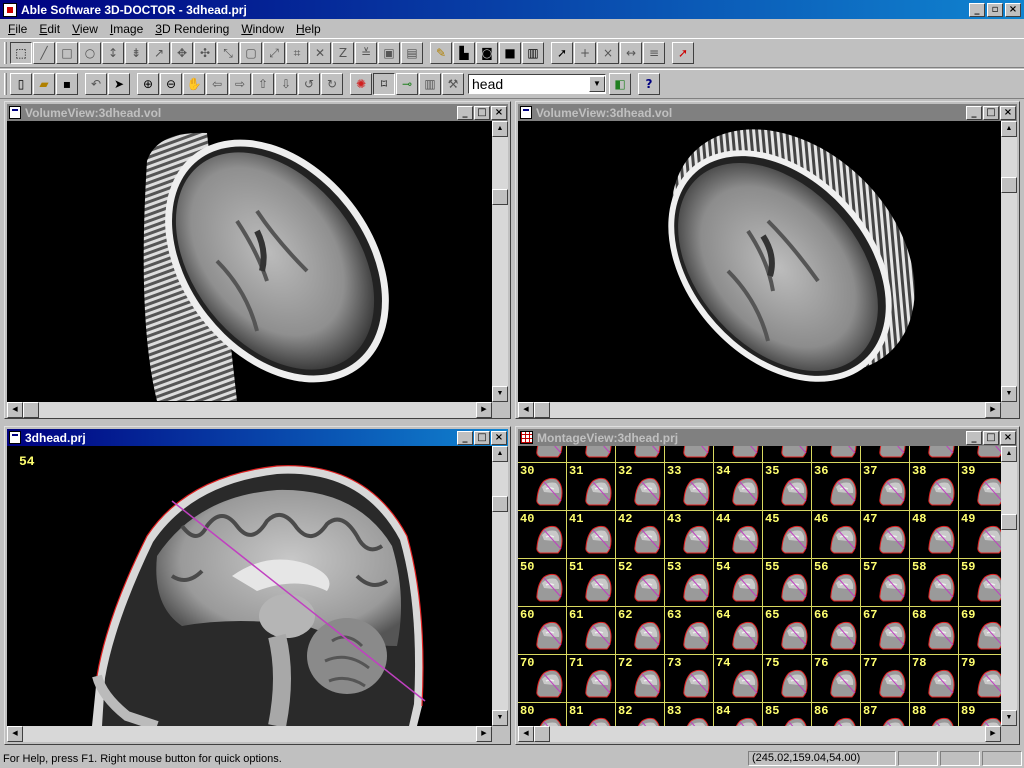 Image resolution: width=1024 pixels, height=768 pixels. What do you see at coordinates (934, 487) in the screenshot?
I see `montage-cell: 38` at bounding box center [934, 487].